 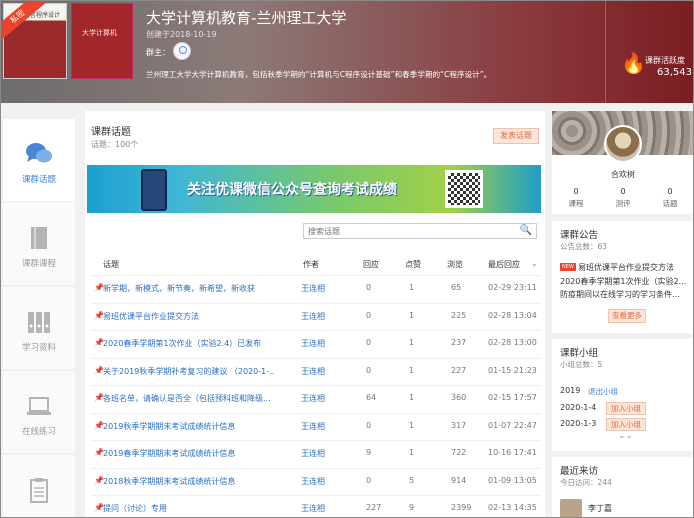 What do you see at coordinates (622, 487) in the screenshot?
I see `visits-card: 最近来访 今日访问：244 李丁嘉` at bounding box center [622, 487].